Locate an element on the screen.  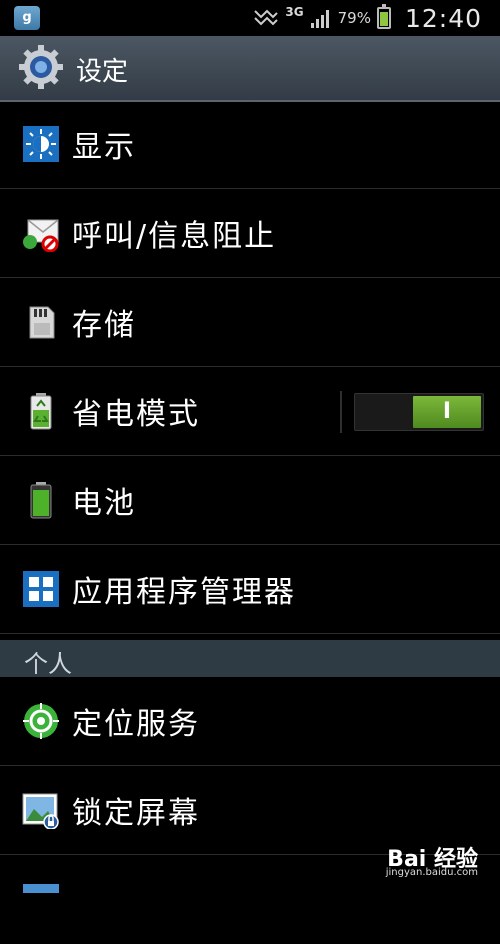
settings-item-label: 存储 is located at coordinates (104, 325).